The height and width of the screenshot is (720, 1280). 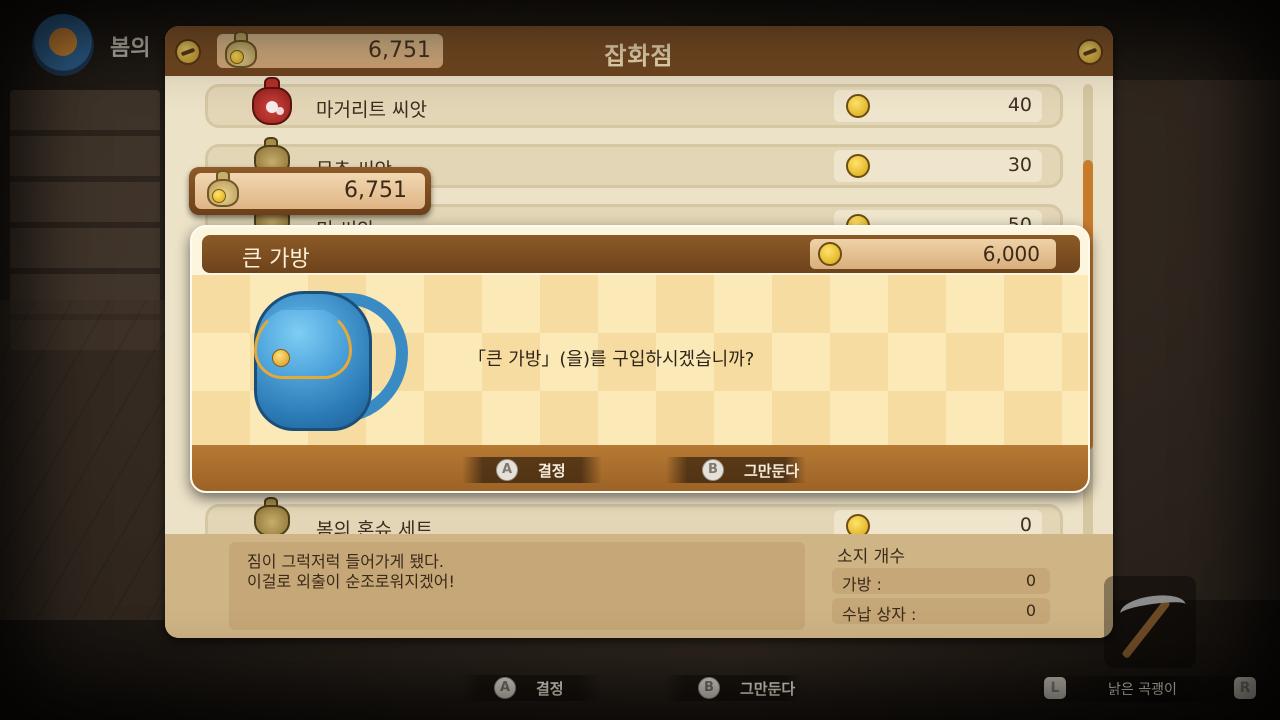 What do you see at coordinates (933, 254) in the screenshot?
I see `dialog-price-box: 6,000` at bounding box center [933, 254].